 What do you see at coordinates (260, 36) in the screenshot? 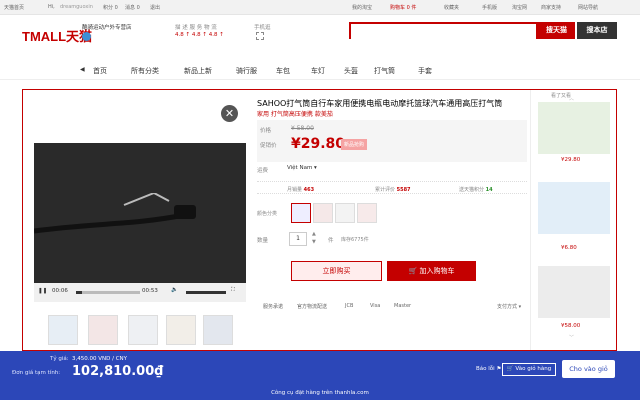
I see `qr-code-icon` at bounding box center [260, 36].